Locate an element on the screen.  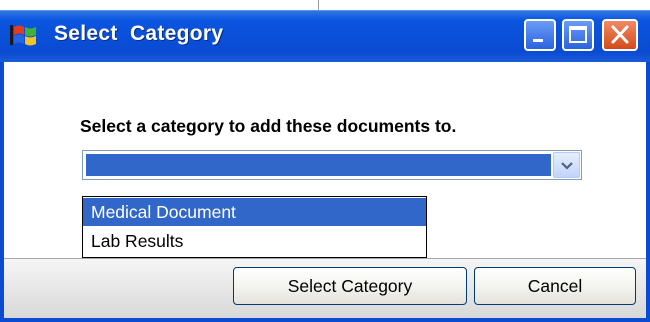
maximize-button is located at coordinates (578, 35).